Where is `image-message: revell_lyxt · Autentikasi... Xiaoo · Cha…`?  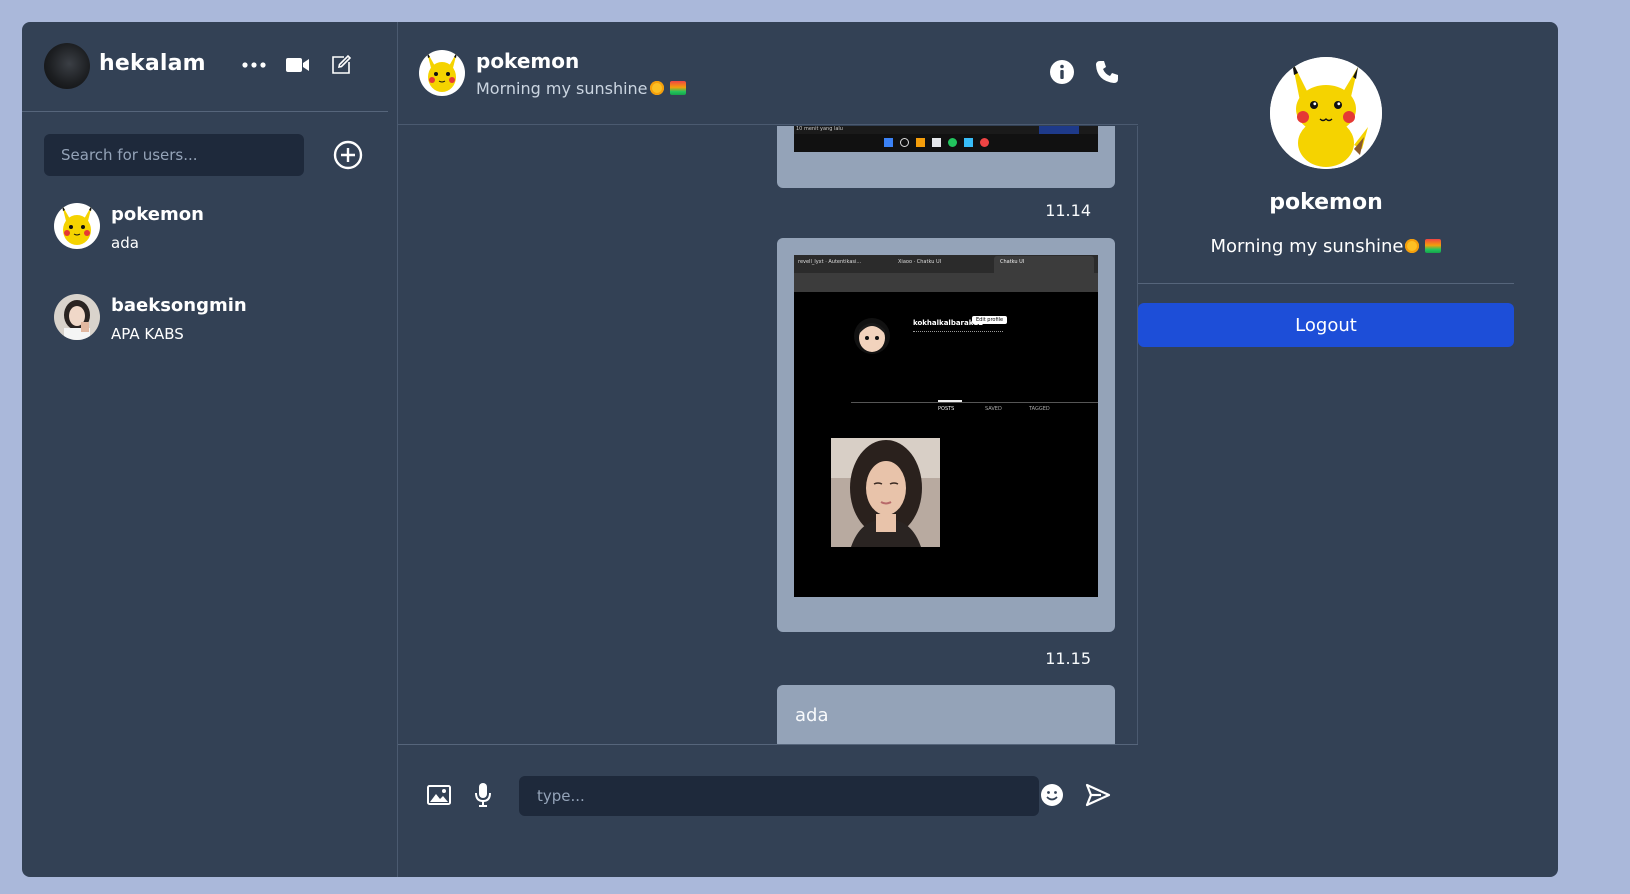
image-message: revell_lyxt · Autentikasi... Xiaoo · Cha… is located at coordinates (946, 435).